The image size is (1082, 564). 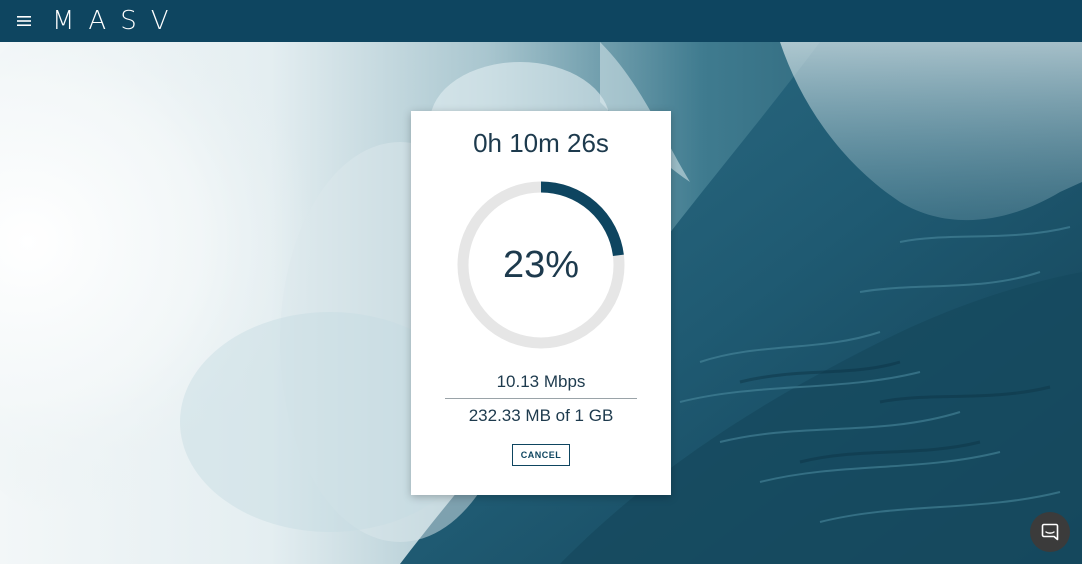 I want to click on masv-logo: MASV, so click(x=117, y=21).